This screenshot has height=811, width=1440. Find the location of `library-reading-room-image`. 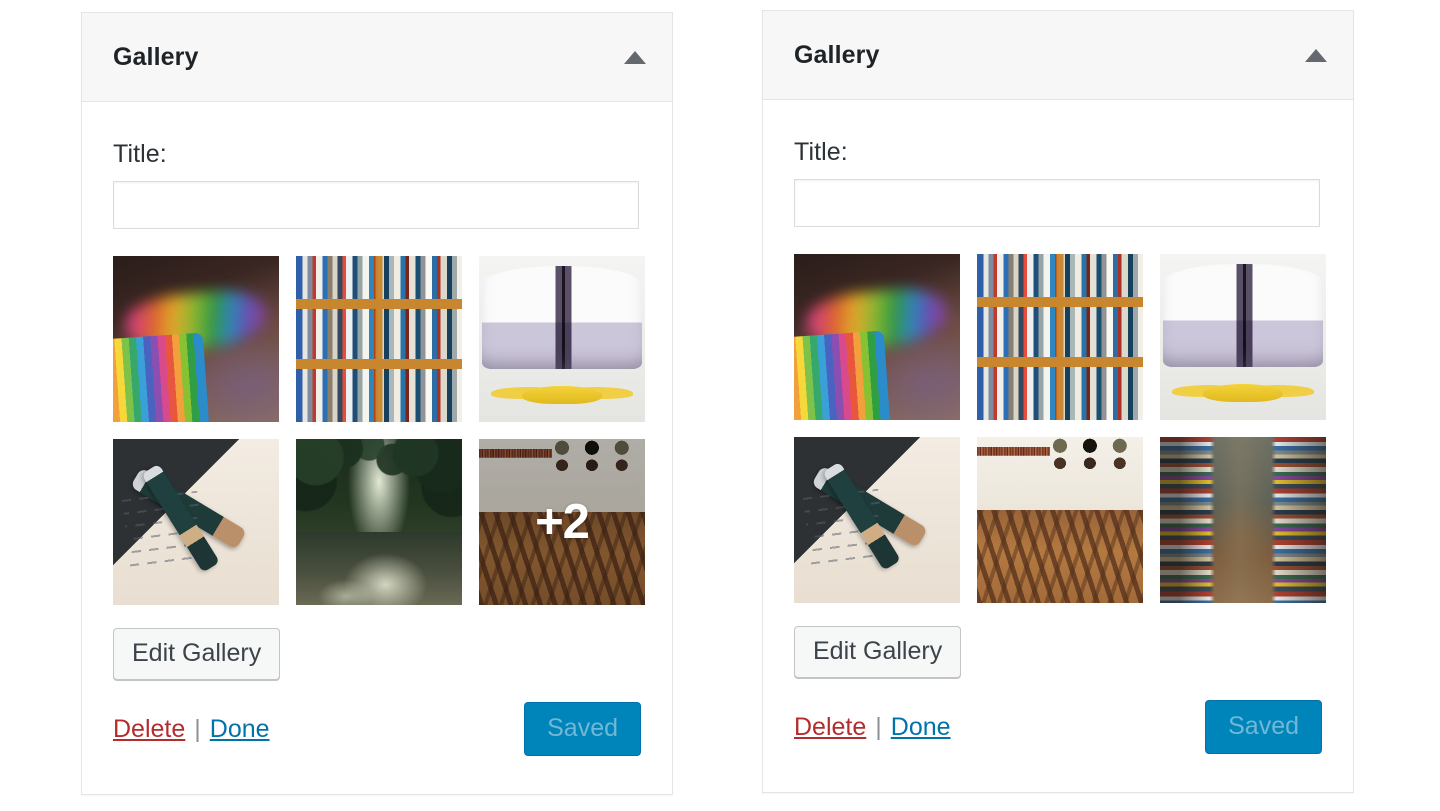

library-reading-room-image is located at coordinates (1060, 520).